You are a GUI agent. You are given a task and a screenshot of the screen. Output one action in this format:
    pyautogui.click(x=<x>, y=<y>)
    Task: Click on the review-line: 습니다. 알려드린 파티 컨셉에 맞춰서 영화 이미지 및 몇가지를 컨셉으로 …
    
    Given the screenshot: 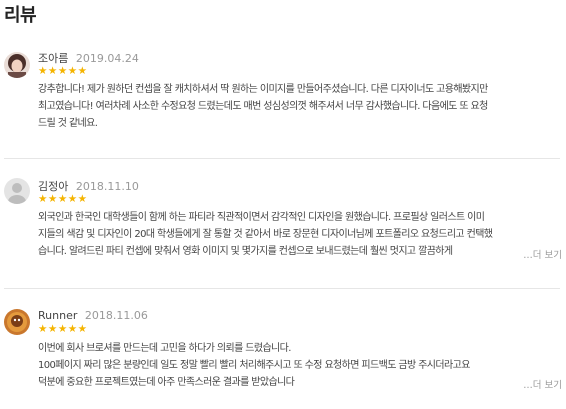 What is the action you would take?
    pyautogui.click(x=245, y=251)
    